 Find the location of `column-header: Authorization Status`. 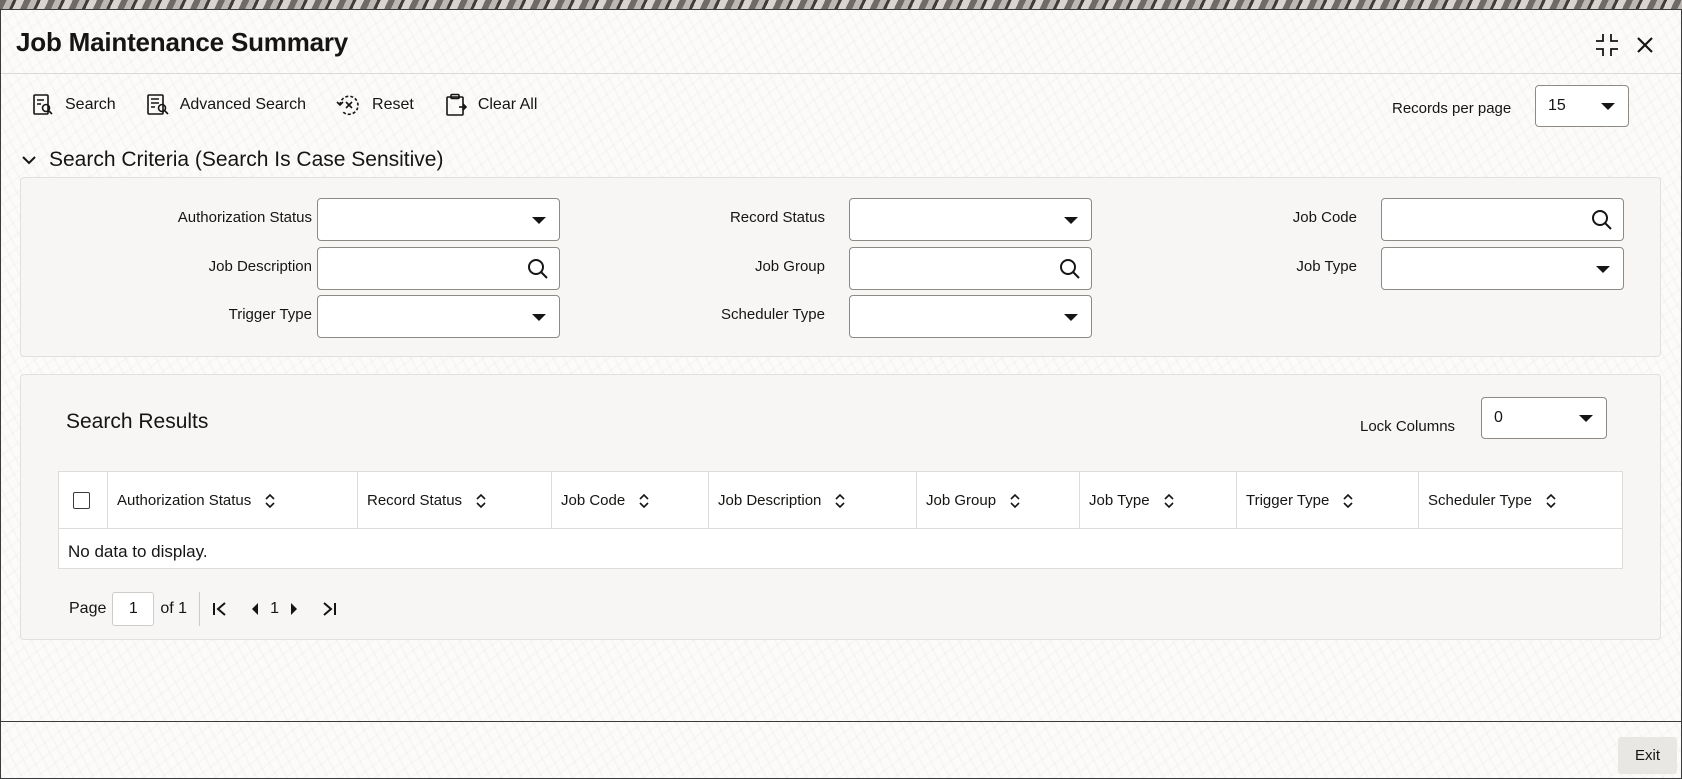

column-header: Authorization Status is located at coordinates (232, 500).